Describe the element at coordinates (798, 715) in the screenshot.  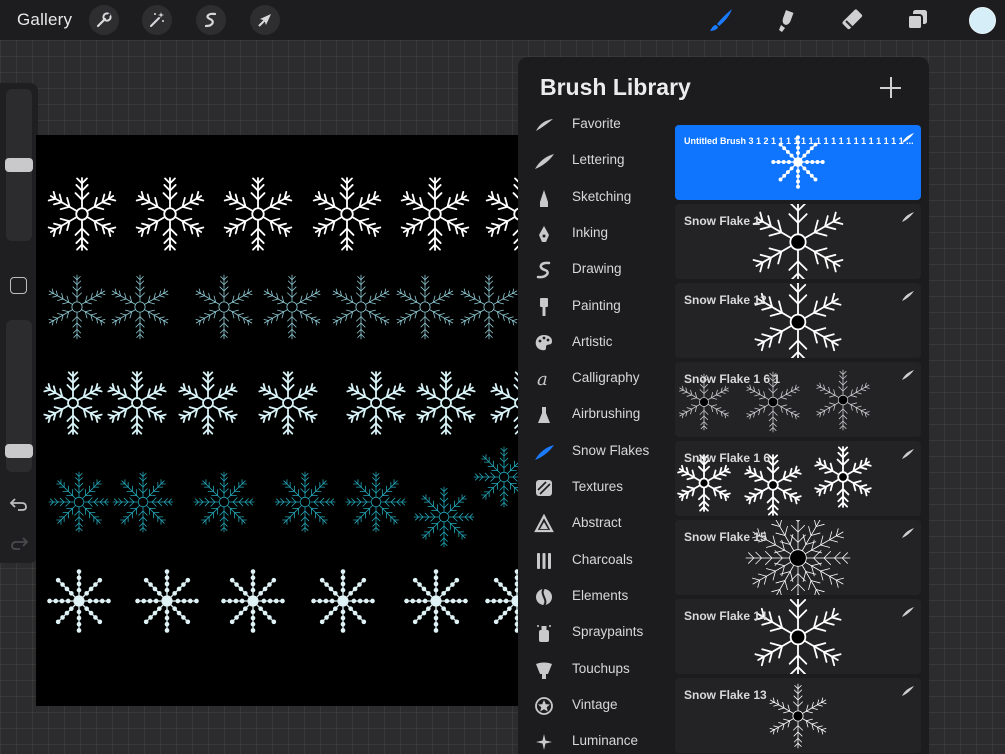
I see `brush-item: Snow Flake 13` at that location.